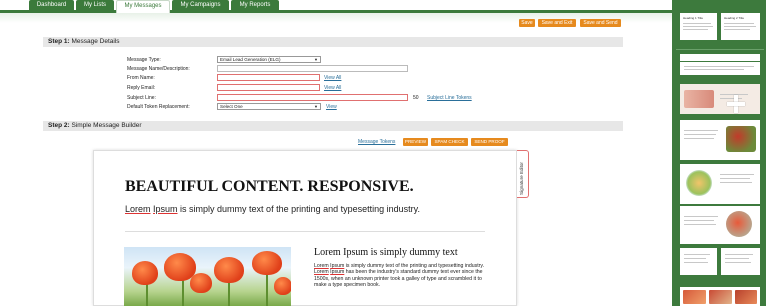 Image resolution: width=766 pixels, height=306 pixels. Describe the element at coordinates (165, 209) in the screenshot. I see `subhead-word-2: Ipsum` at that location.